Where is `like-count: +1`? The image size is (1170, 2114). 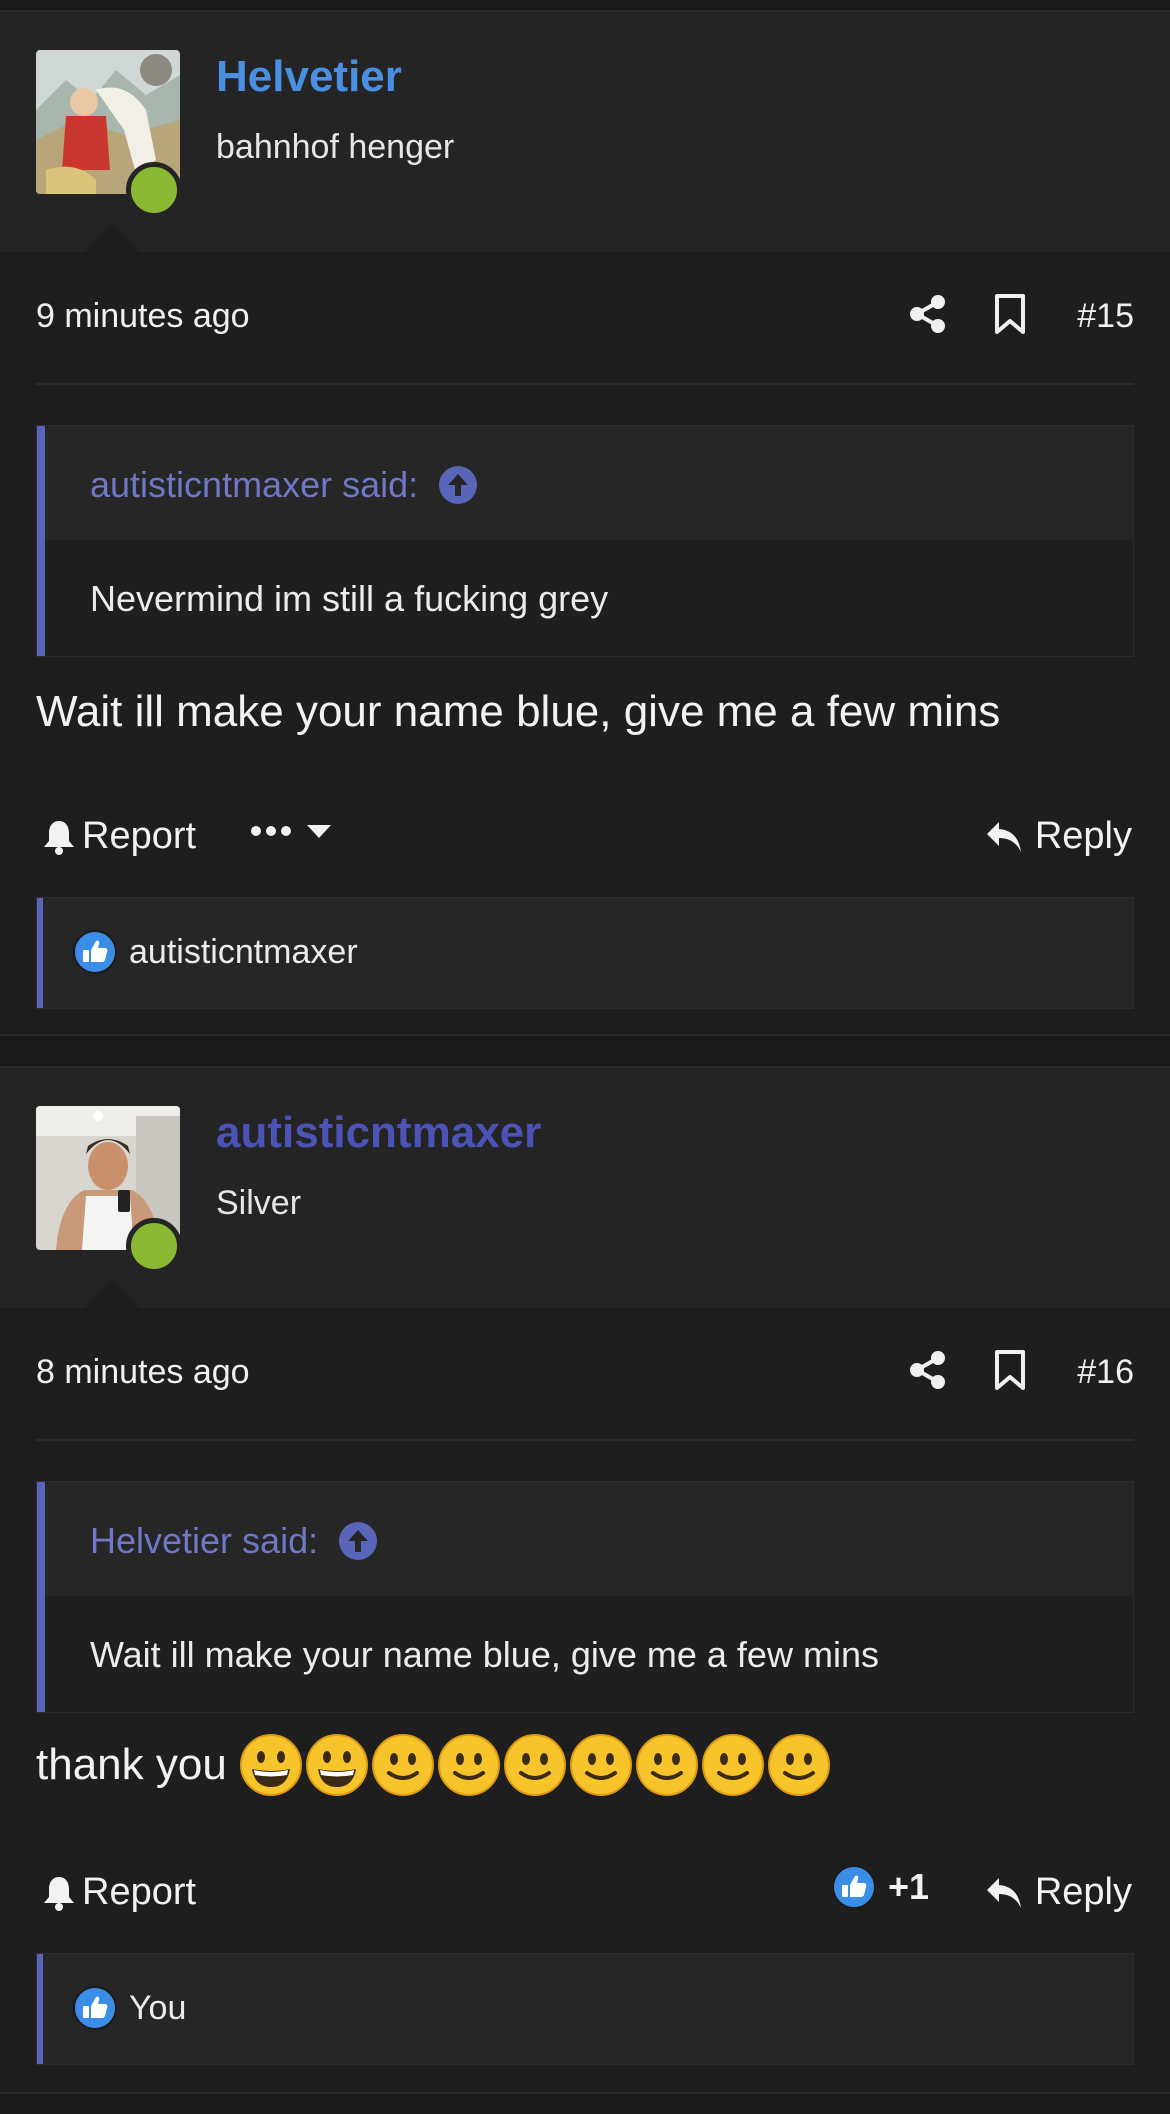 like-count: +1 is located at coordinates (909, 1886).